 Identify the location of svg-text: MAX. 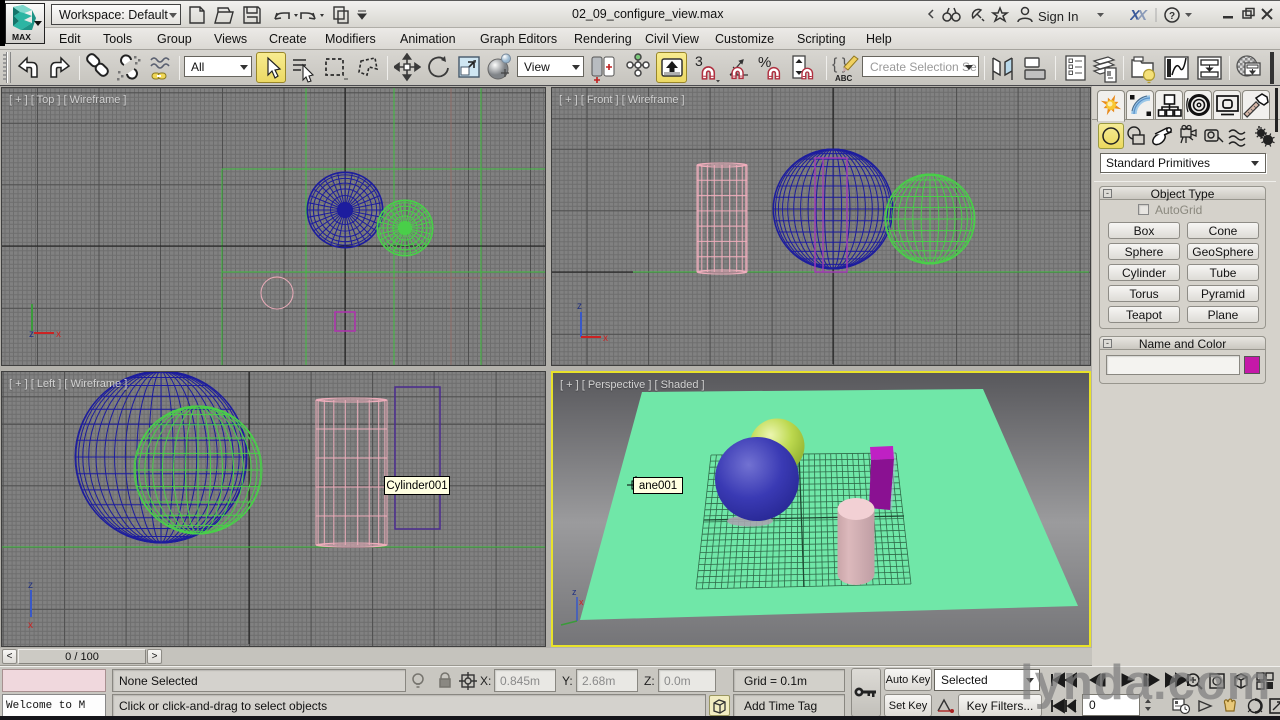
(21, 37).